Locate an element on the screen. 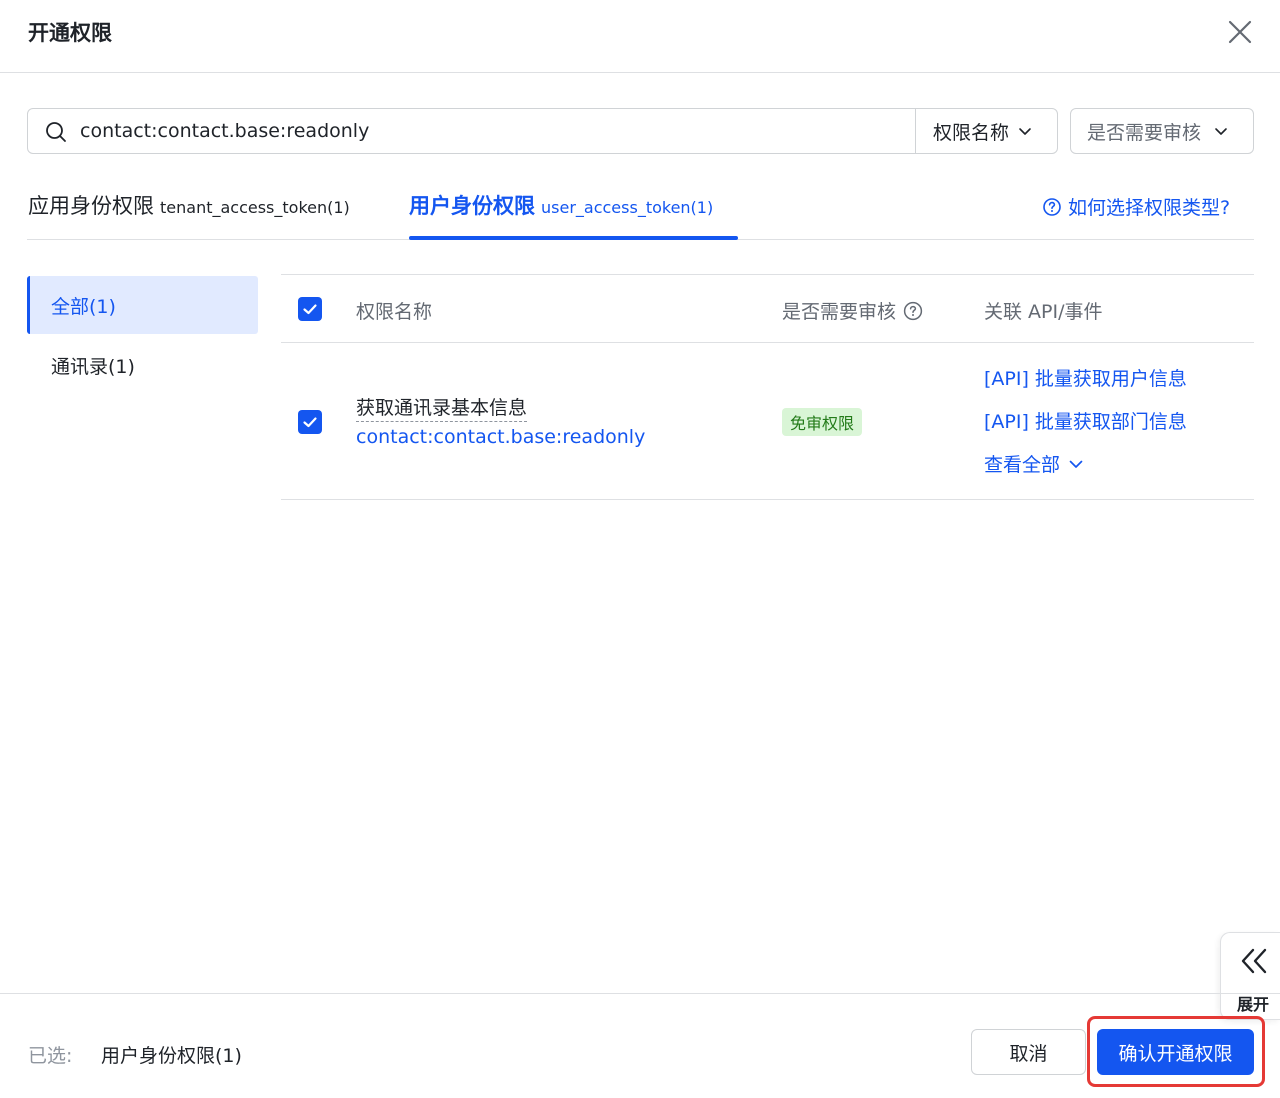 The height and width of the screenshot is (1098, 1280). search-field-select: 权限名称 is located at coordinates (986, 131).